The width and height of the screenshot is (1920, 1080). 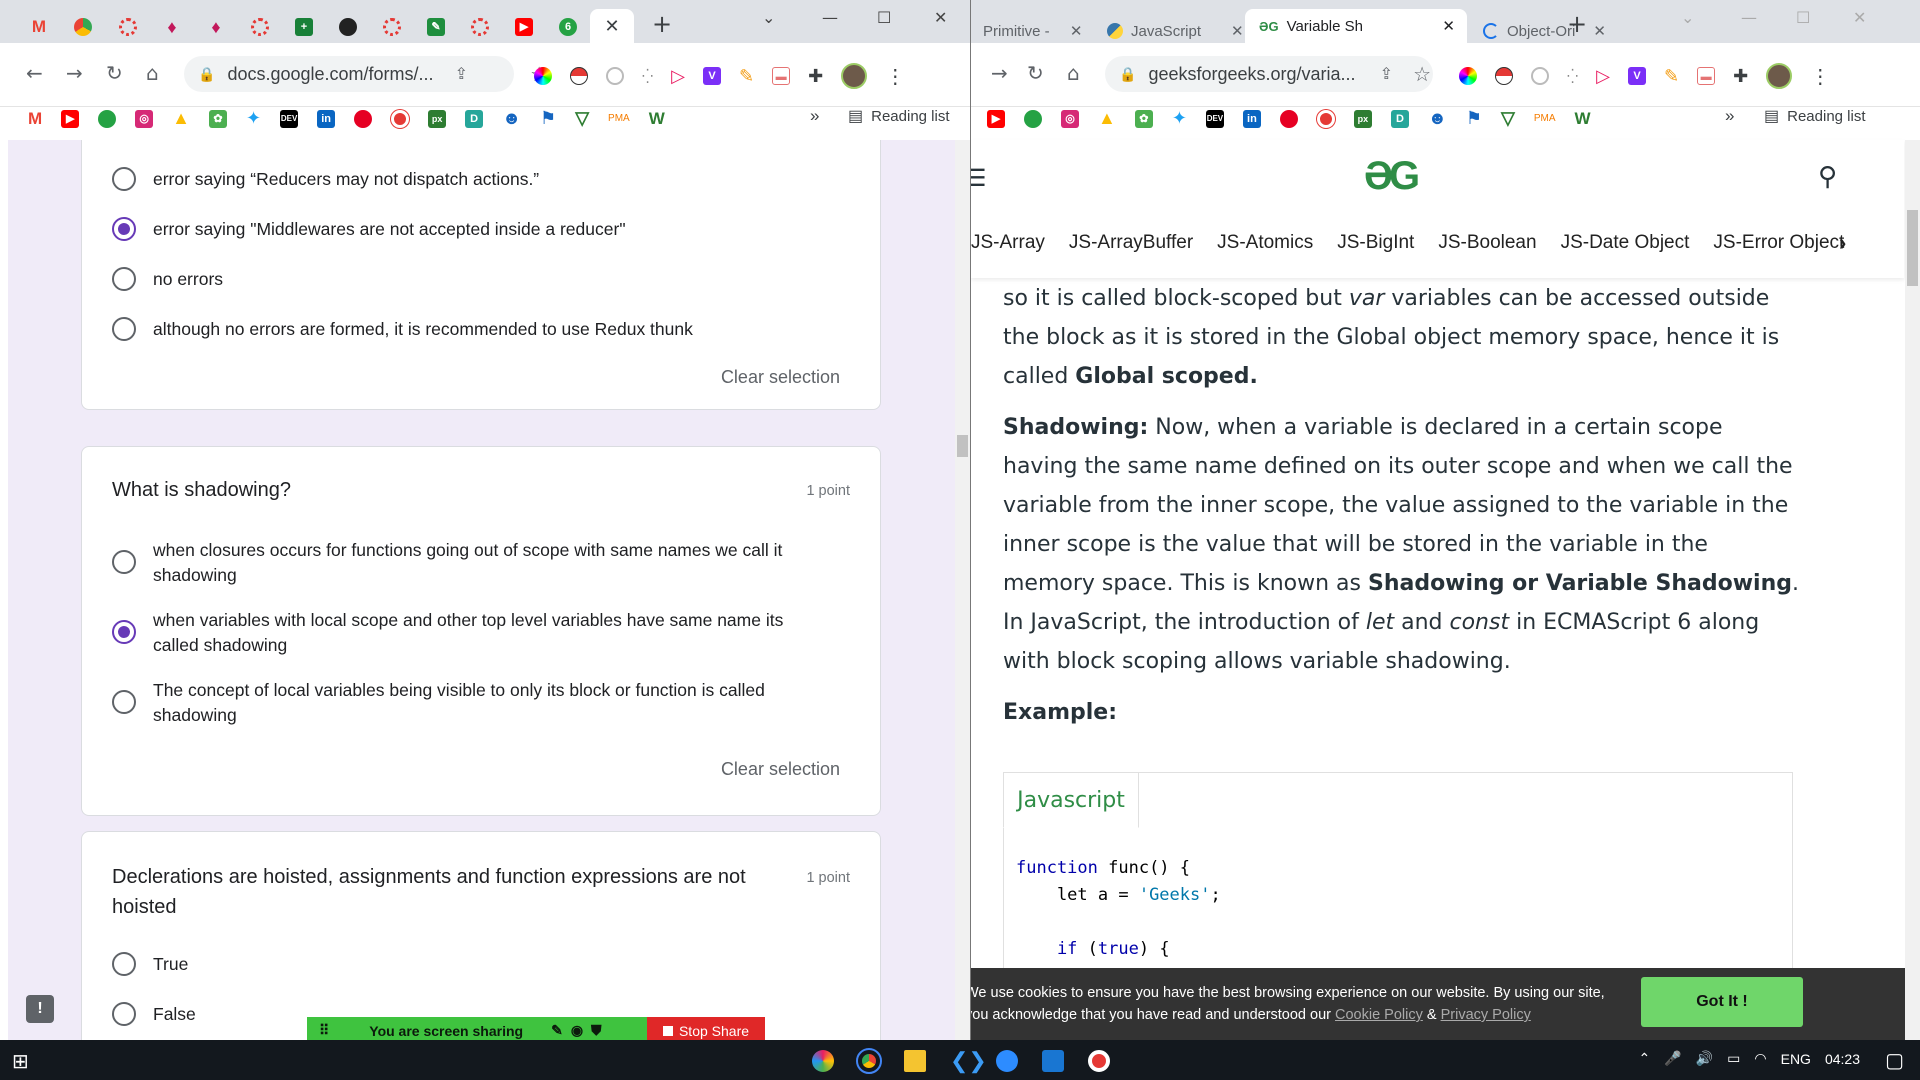 What do you see at coordinates (83, 27) in the screenshot?
I see `tab-maps` at bounding box center [83, 27].